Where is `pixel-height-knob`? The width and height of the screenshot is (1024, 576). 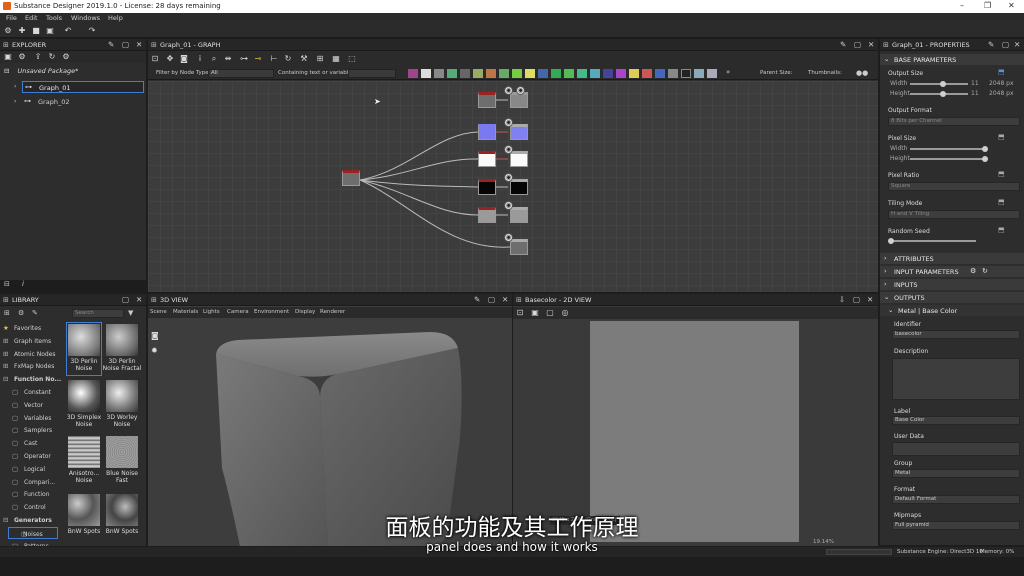 pixel-height-knob is located at coordinates (985, 159).